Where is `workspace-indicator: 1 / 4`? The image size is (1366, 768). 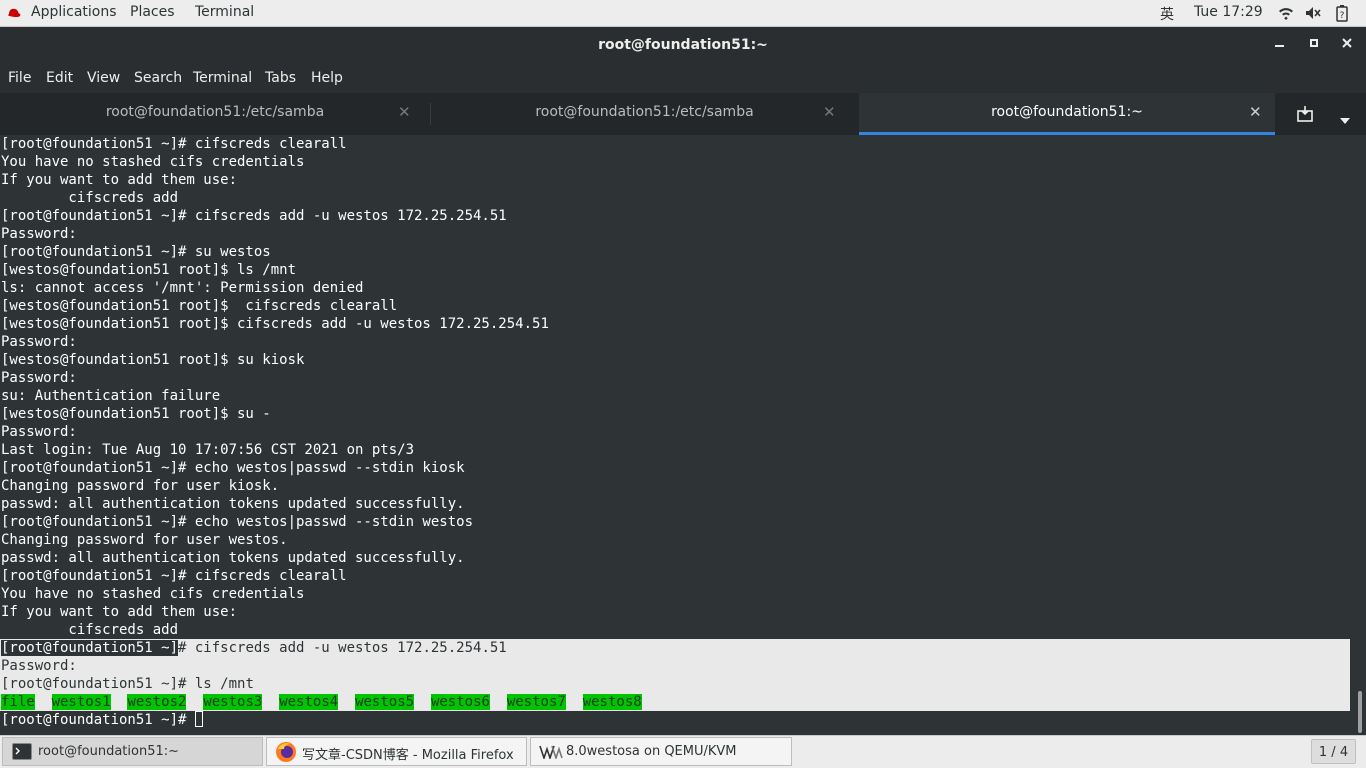 workspace-indicator: 1 / 4 is located at coordinates (1333, 751).